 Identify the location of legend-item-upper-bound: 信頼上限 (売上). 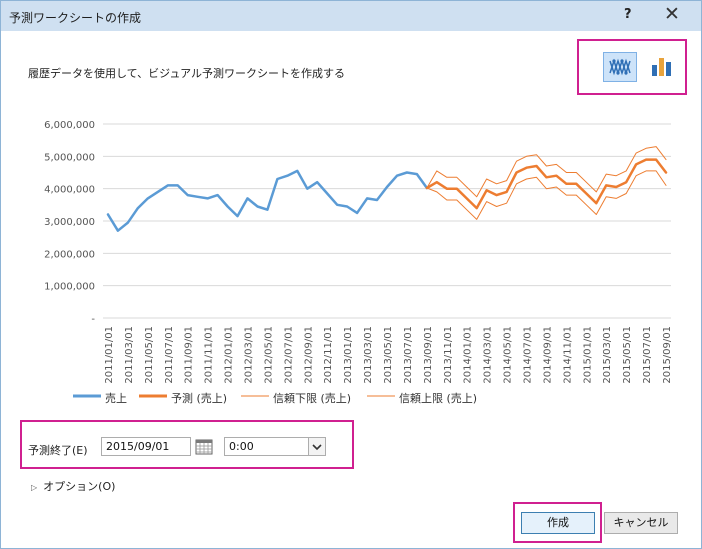
(427, 397).